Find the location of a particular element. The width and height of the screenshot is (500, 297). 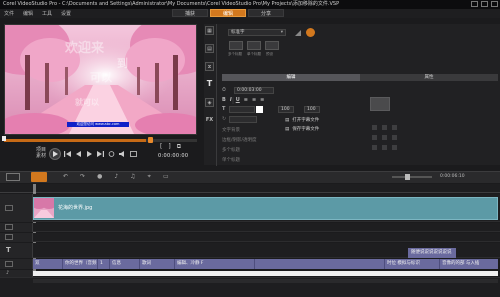

save-subtitle-label: 保存字幕文件 is located at coordinates (306, 129).